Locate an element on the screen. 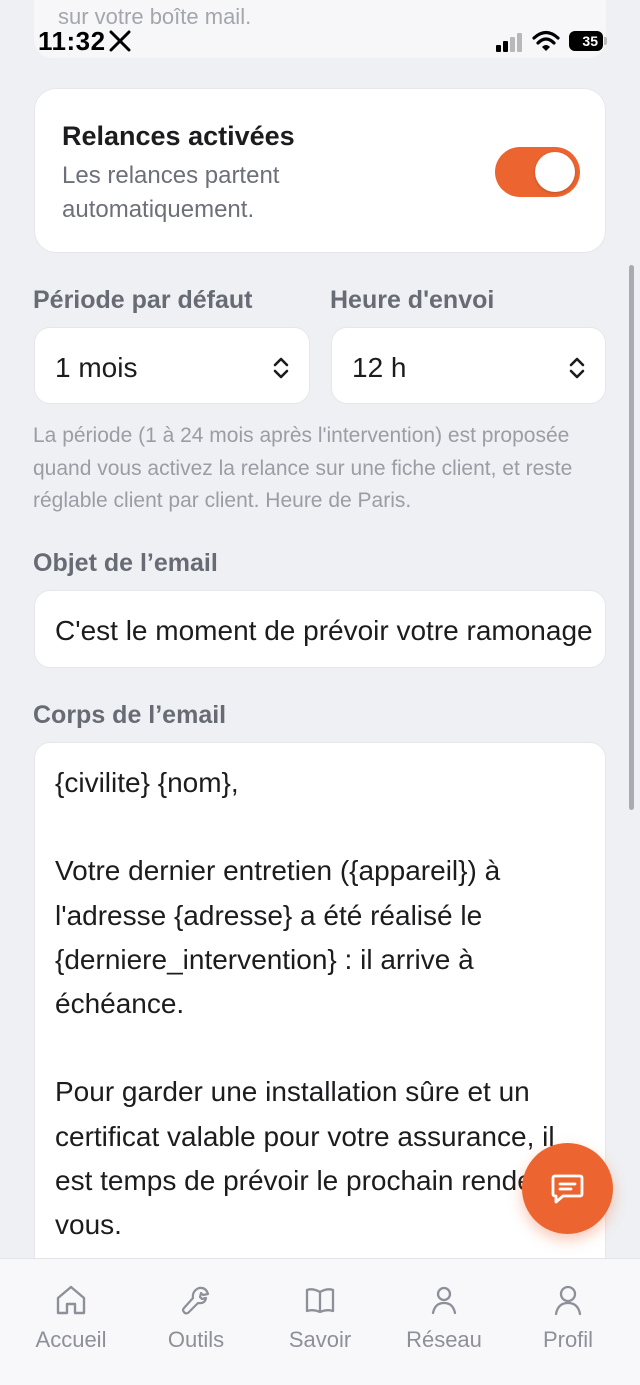  reminders-title: Relances activées is located at coordinates (178, 136).